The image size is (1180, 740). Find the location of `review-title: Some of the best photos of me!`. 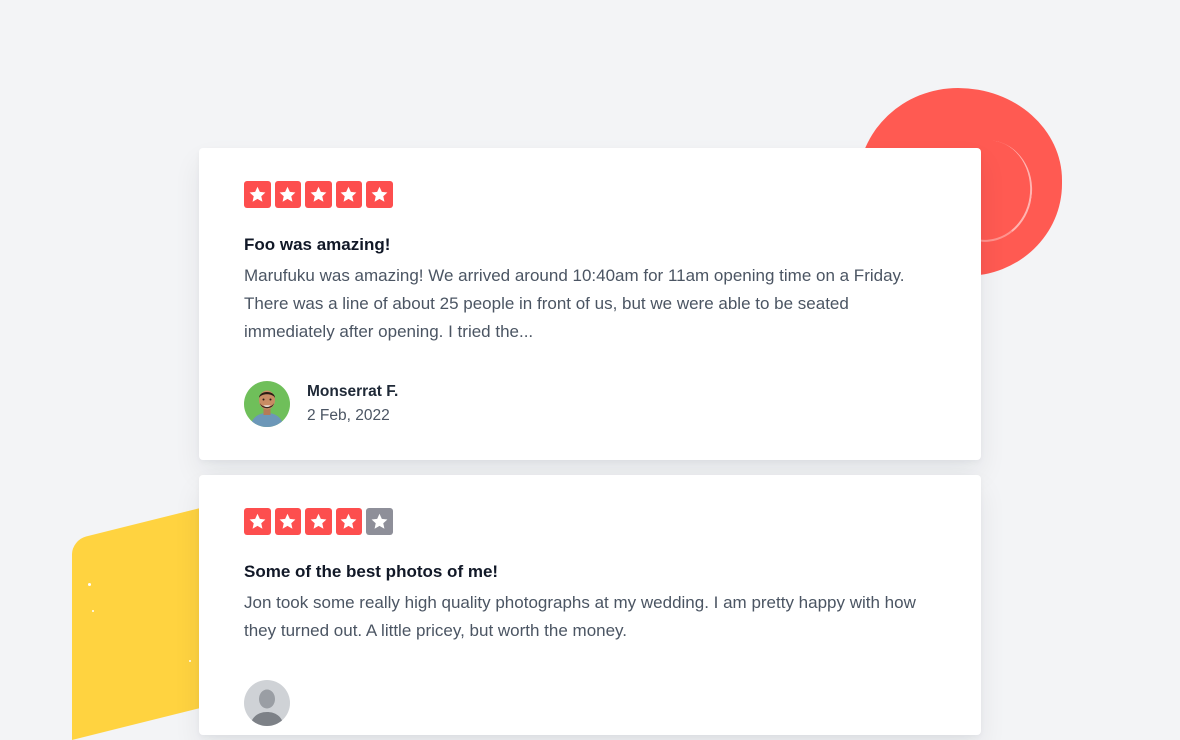

review-title: Some of the best photos of me! is located at coordinates (371, 571).